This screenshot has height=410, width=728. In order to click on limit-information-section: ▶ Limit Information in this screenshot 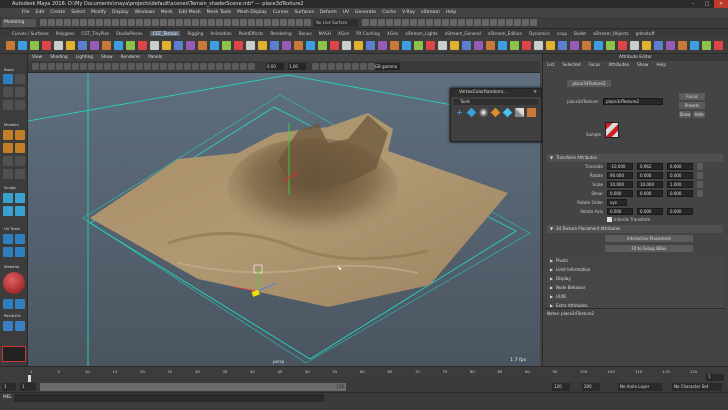, I will do `click(635, 270)`.